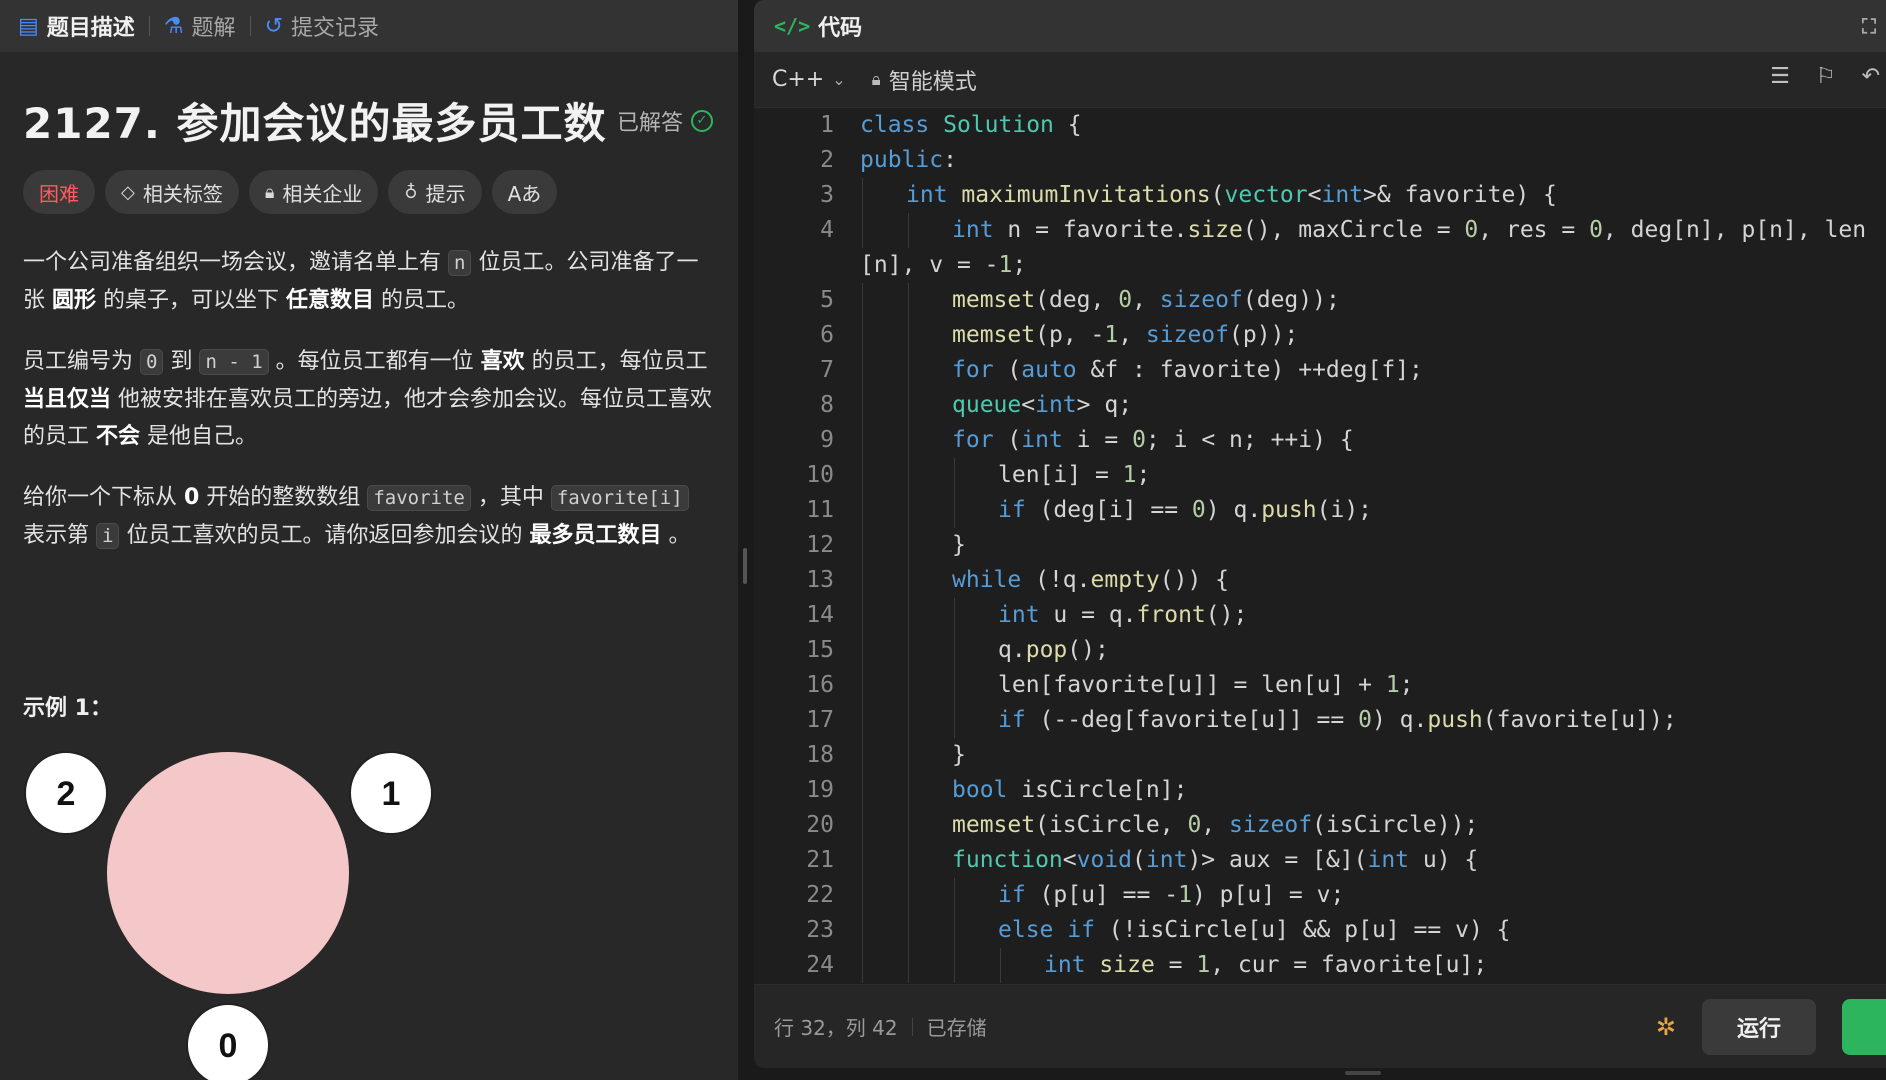  Describe the element at coordinates (1074, 475) in the screenshot. I see `code-text: len[i] = 1;` at that location.